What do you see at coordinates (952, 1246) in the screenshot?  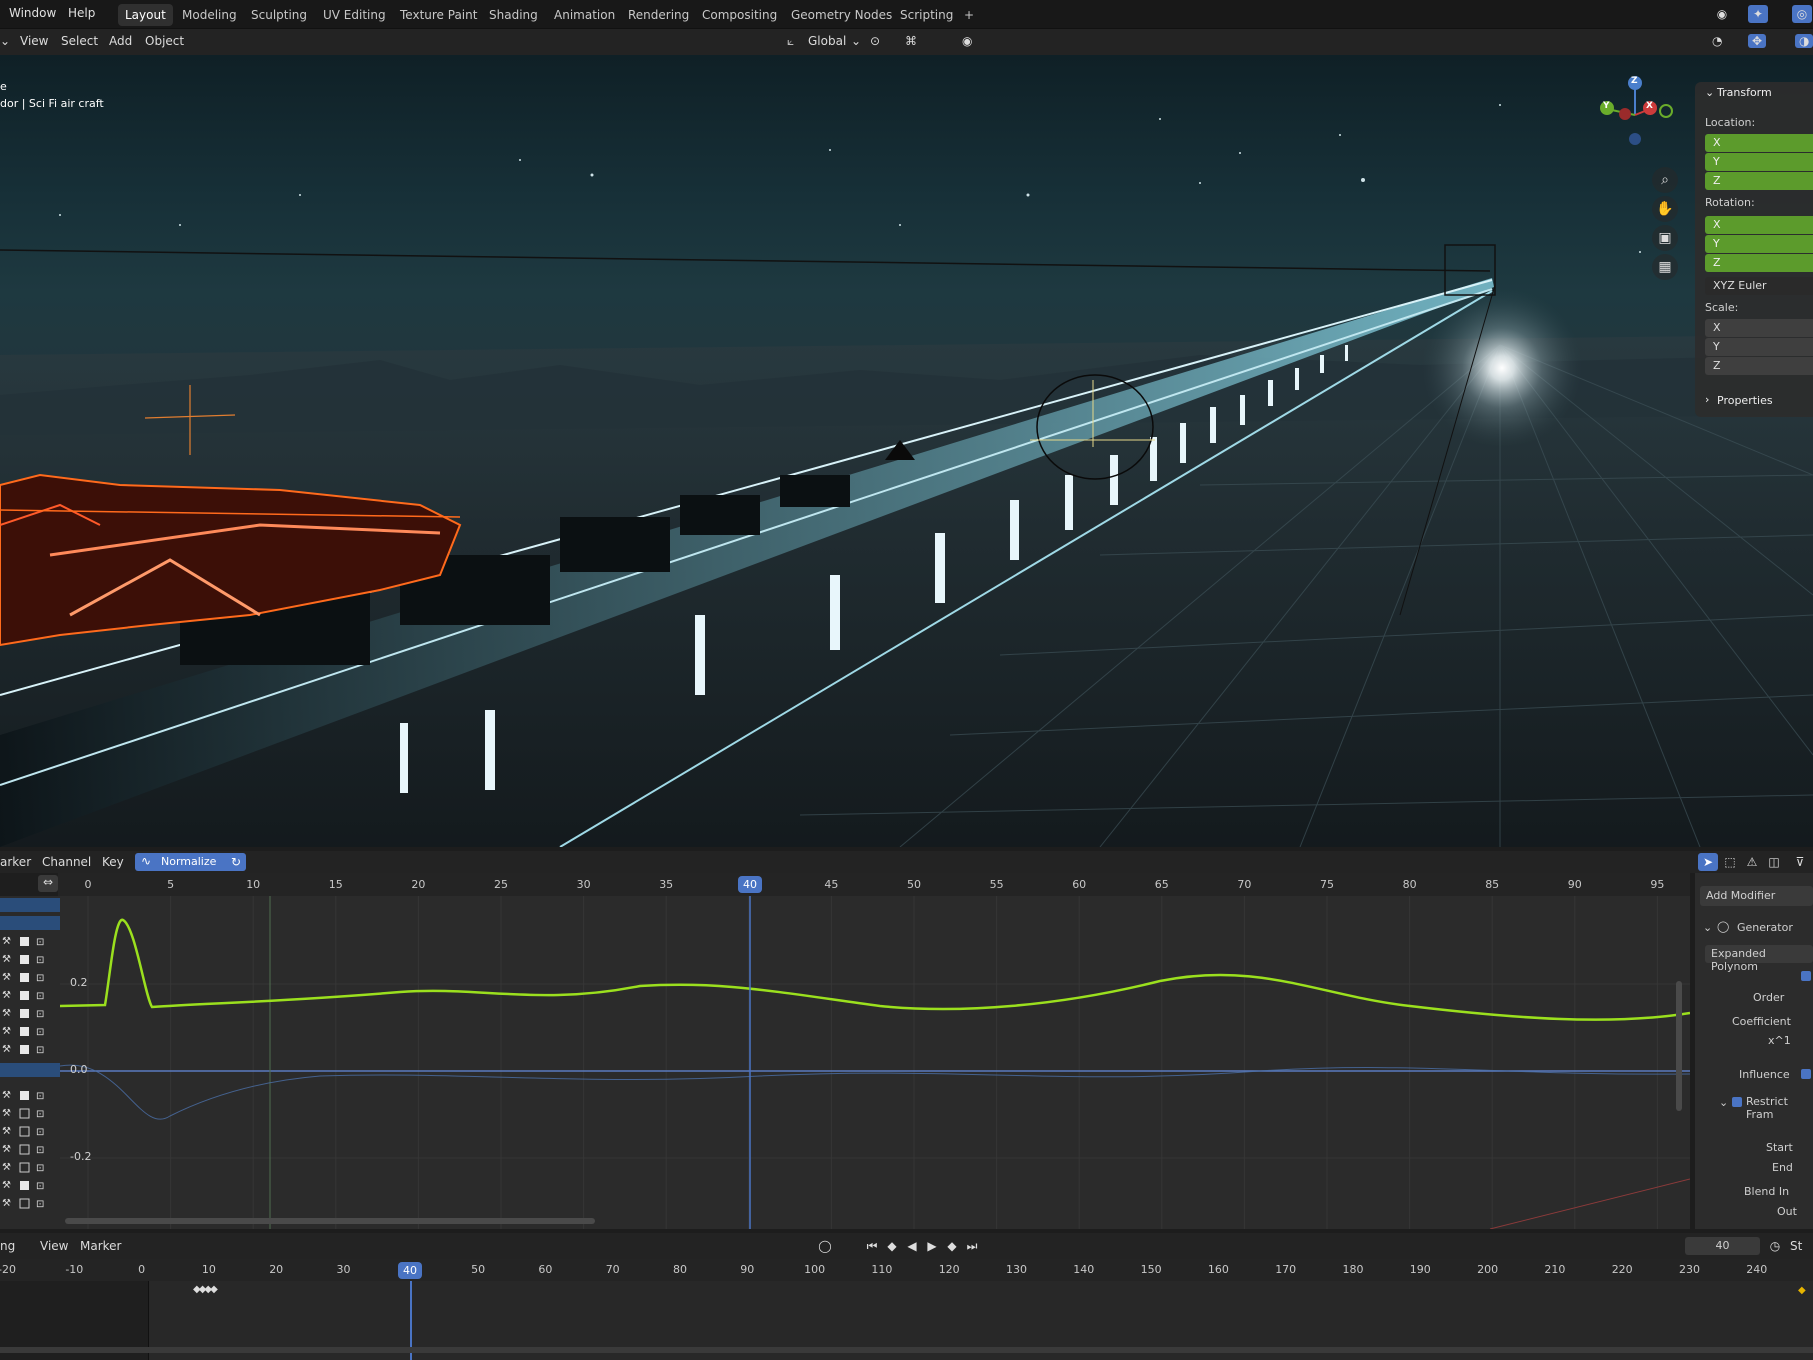 I see `next-keyframe-icon: ◆` at bounding box center [952, 1246].